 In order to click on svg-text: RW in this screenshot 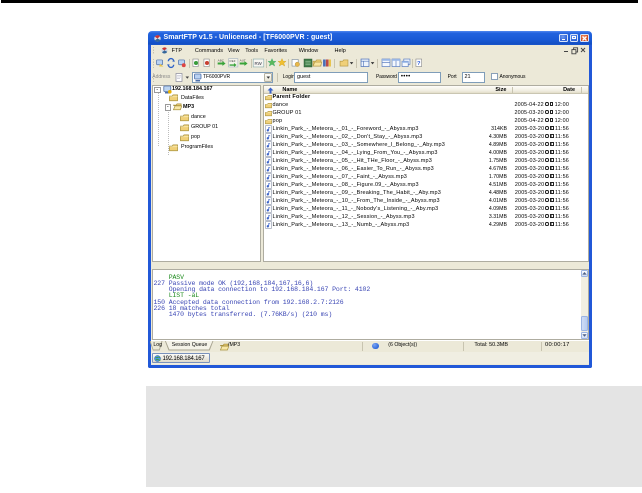, I will do `click(258, 63)`.